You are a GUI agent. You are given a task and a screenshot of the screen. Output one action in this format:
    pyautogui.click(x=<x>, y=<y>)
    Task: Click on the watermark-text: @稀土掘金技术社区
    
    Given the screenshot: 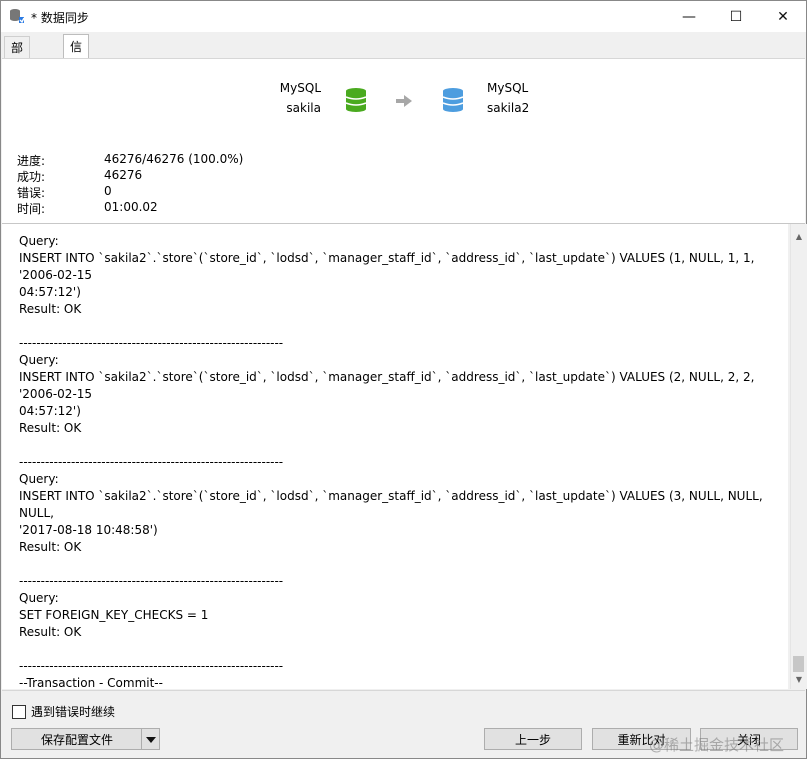 What is the action you would take?
    pyautogui.click(x=717, y=745)
    